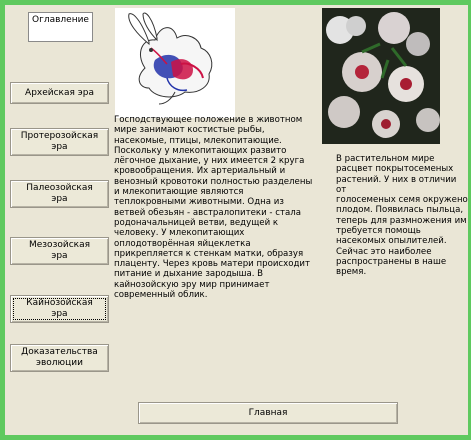 This screenshot has height=440, width=471. I want to click on nav-cenozoic-button: Кайнозойская эра, so click(59, 309).